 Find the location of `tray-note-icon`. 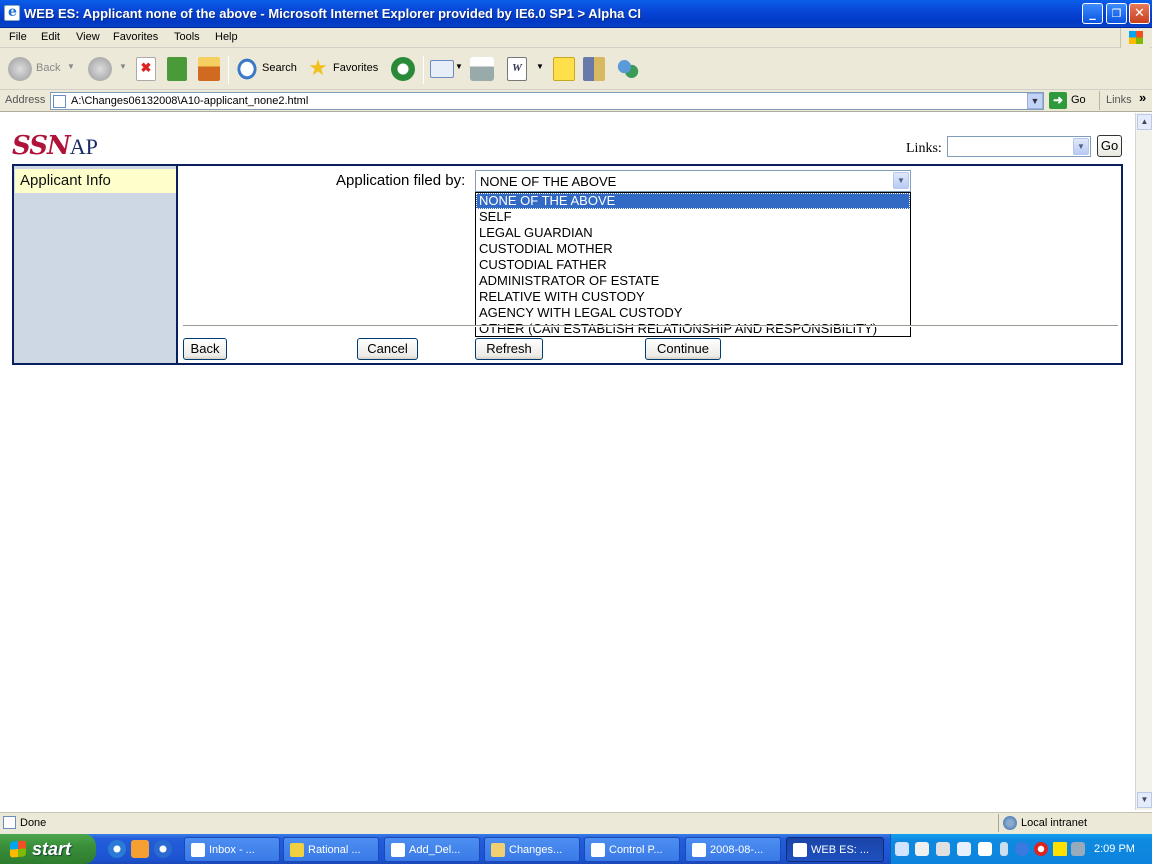

tray-note-icon is located at coordinates (1060, 849).